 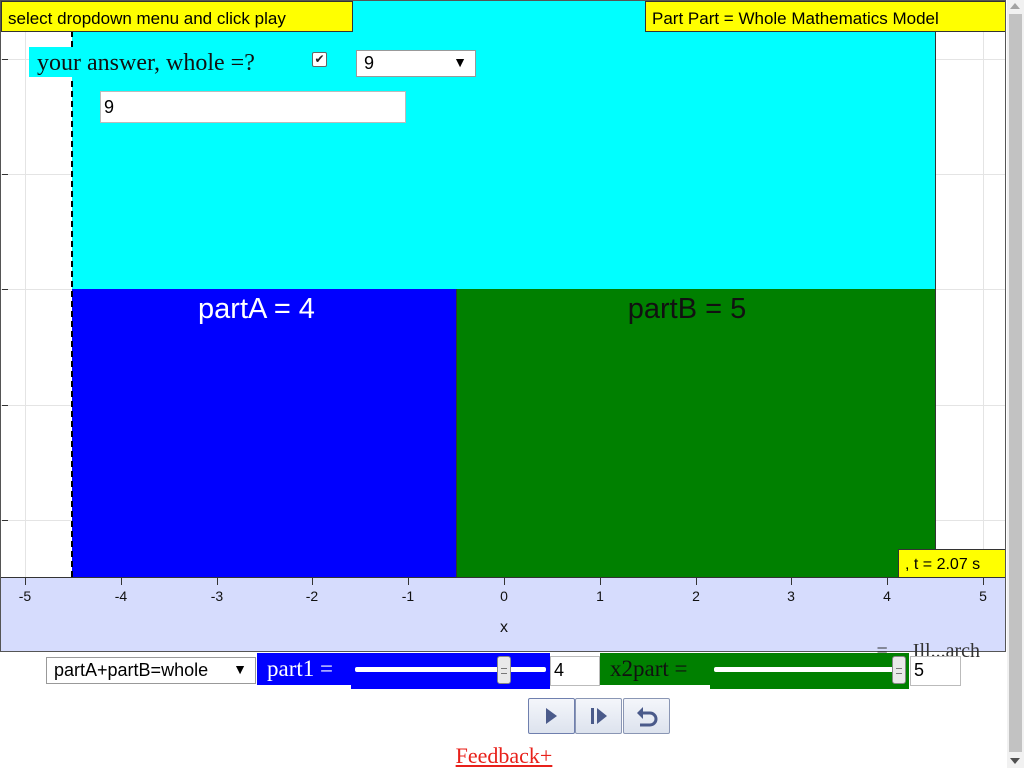 I want to click on equation-dropdown: partA+partB=whole ▼, so click(x=151, y=670).